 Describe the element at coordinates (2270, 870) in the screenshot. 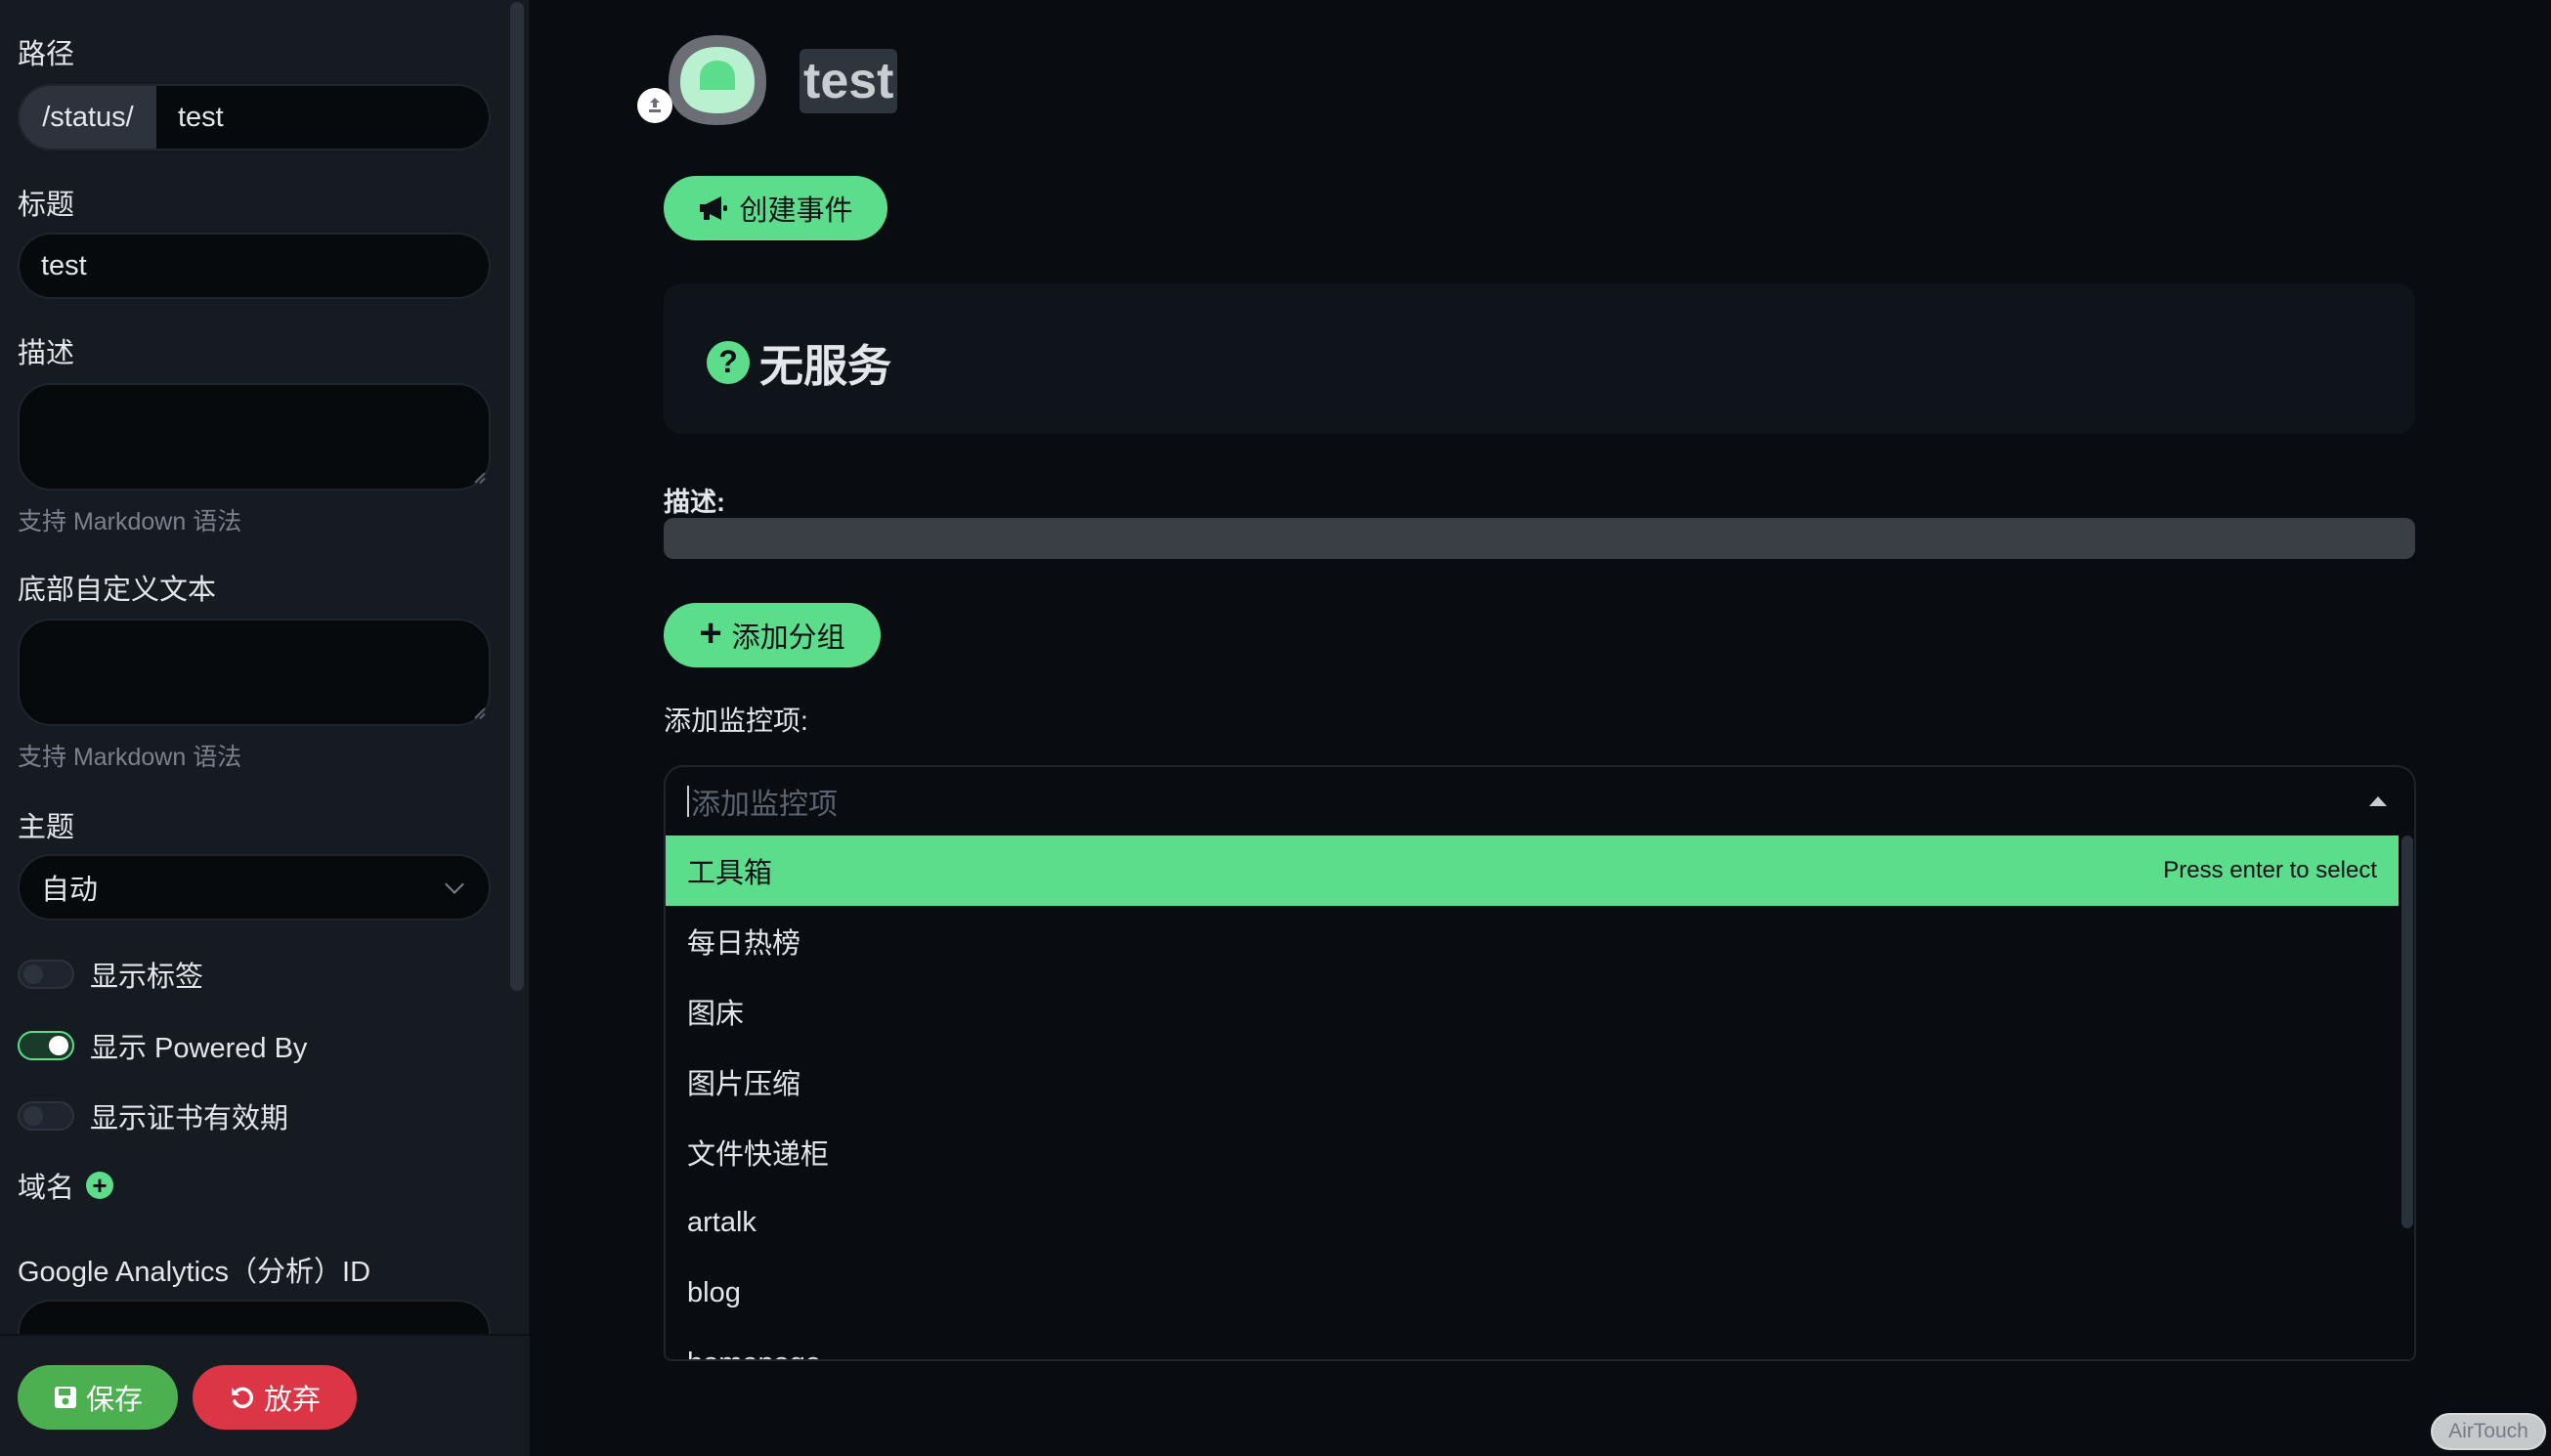

I see `select-hint: Press enter to select` at that location.